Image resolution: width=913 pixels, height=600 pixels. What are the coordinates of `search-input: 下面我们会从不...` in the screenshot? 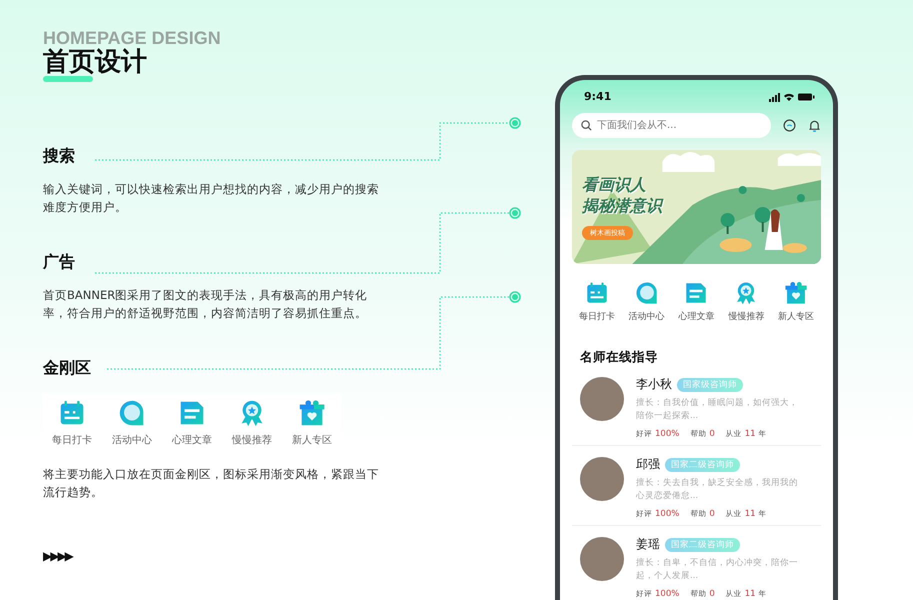 It's located at (672, 125).